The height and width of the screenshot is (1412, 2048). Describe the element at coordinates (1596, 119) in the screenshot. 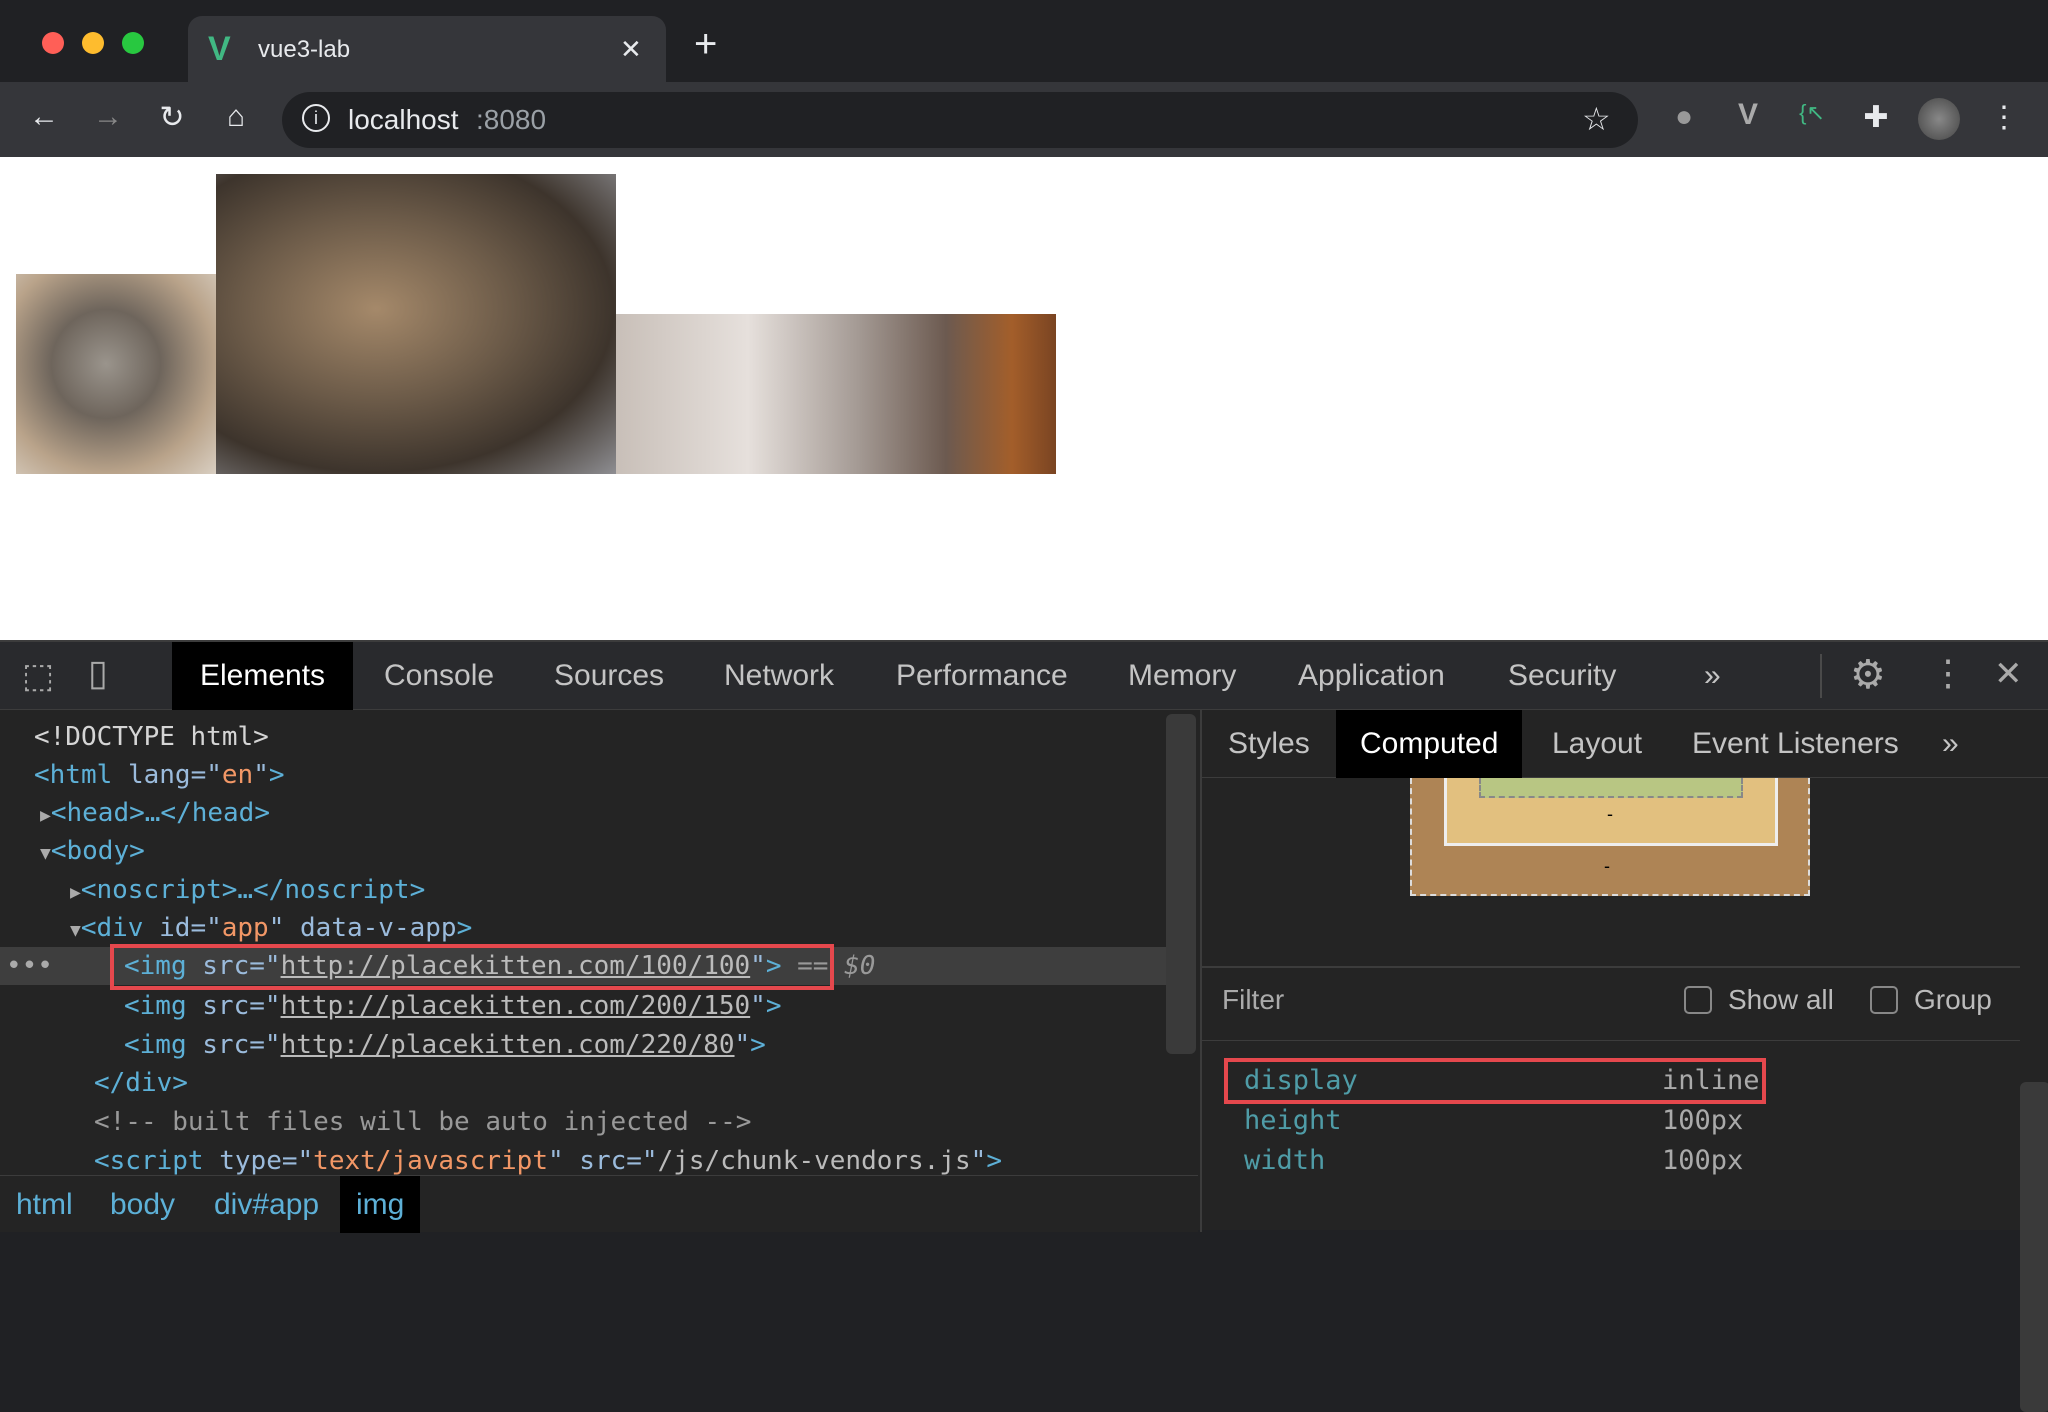

I see `bookmark-star-icon: ☆` at that location.